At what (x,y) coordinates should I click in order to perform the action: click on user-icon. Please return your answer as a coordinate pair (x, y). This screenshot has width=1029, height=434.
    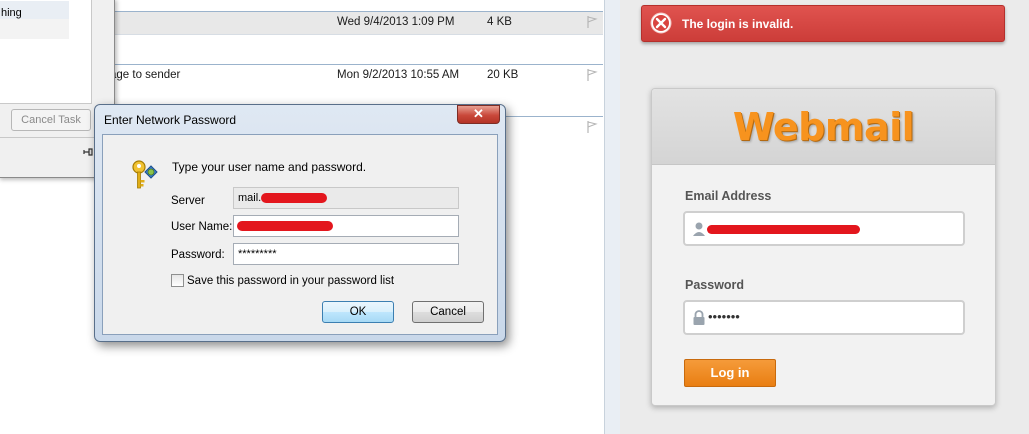
    Looking at the image, I should click on (699, 229).